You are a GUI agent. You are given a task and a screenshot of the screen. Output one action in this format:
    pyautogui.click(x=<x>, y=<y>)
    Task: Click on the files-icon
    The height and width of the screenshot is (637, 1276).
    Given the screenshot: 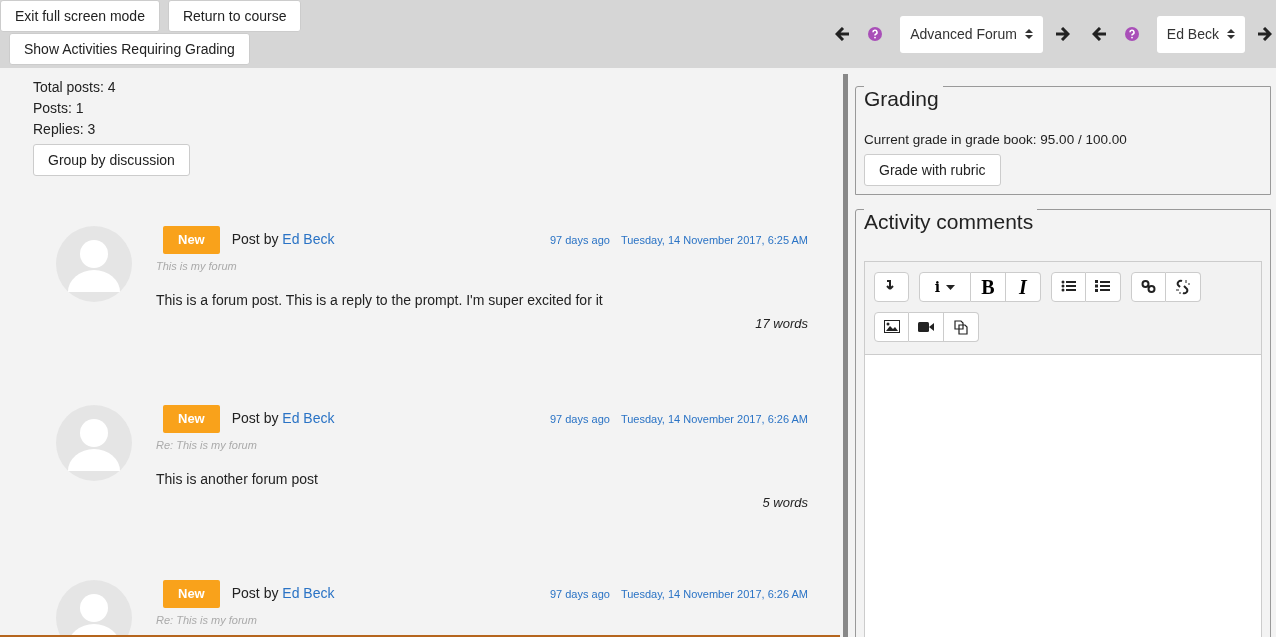 What is the action you would take?
    pyautogui.click(x=961, y=327)
    